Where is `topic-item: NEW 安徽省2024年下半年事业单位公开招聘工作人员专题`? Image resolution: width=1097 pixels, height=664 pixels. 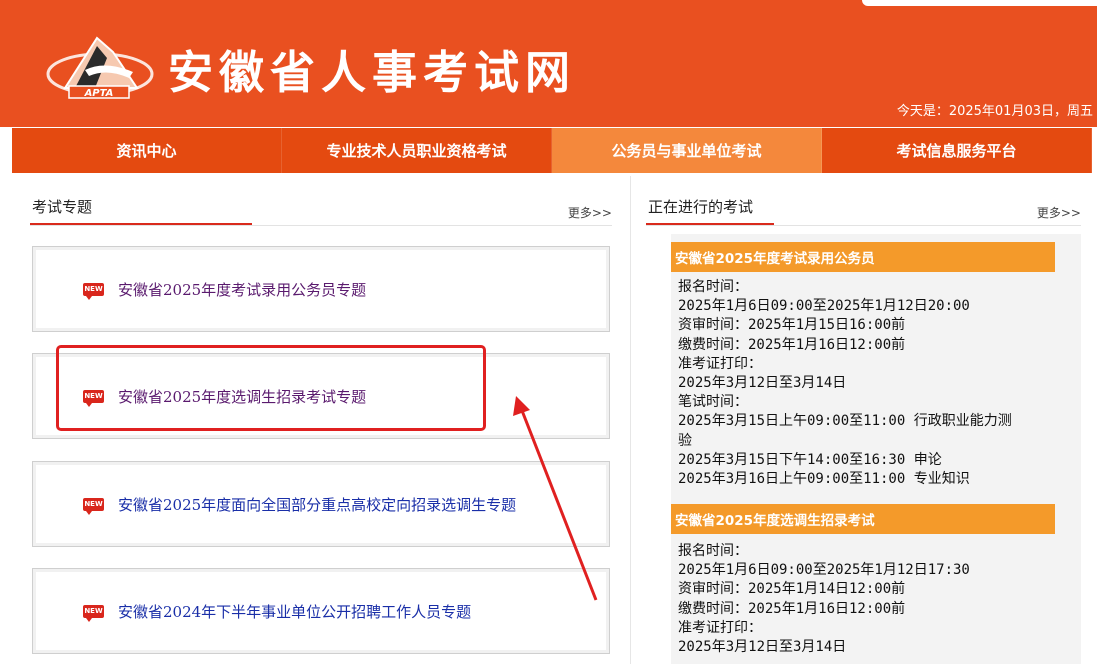 topic-item: NEW 安徽省2024年下半年事业单位公开招聘工作人员专题 is located at coordinates (321, 611).